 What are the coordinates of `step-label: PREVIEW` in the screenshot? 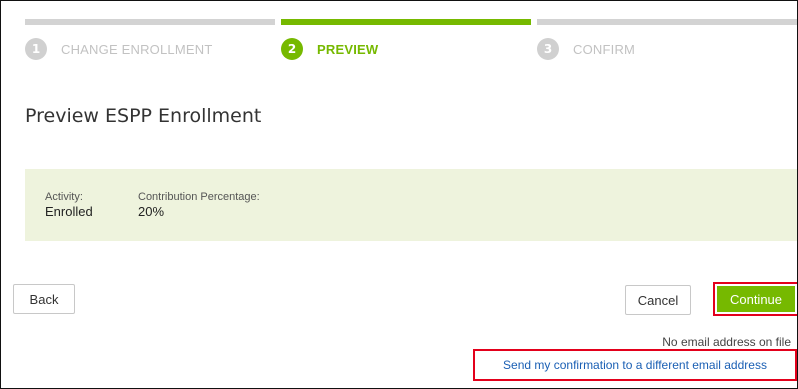 It's located at (348, 49).